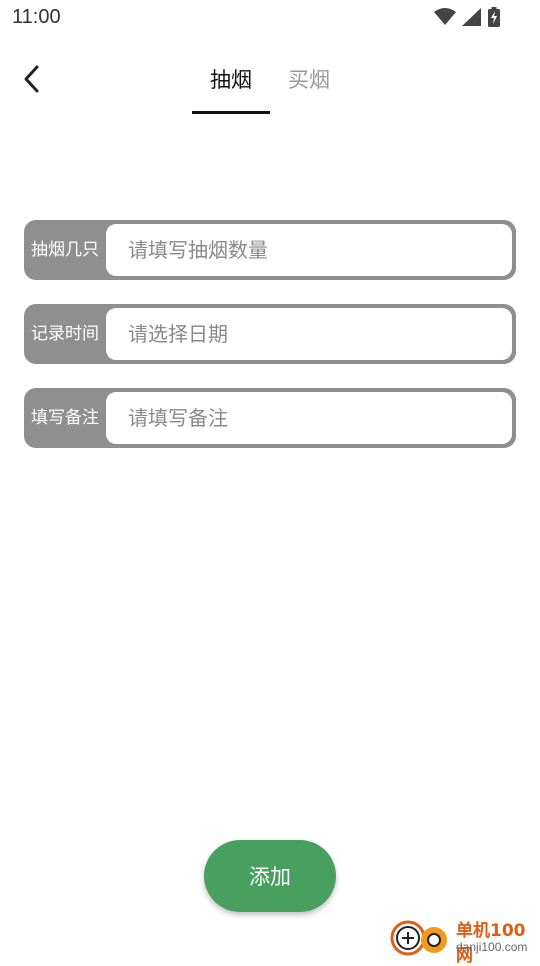  What do you see at coordinates (231, 79) in the screenshot?
I see `tab-smoke: 抽烟` at bounding box center [231, 79].